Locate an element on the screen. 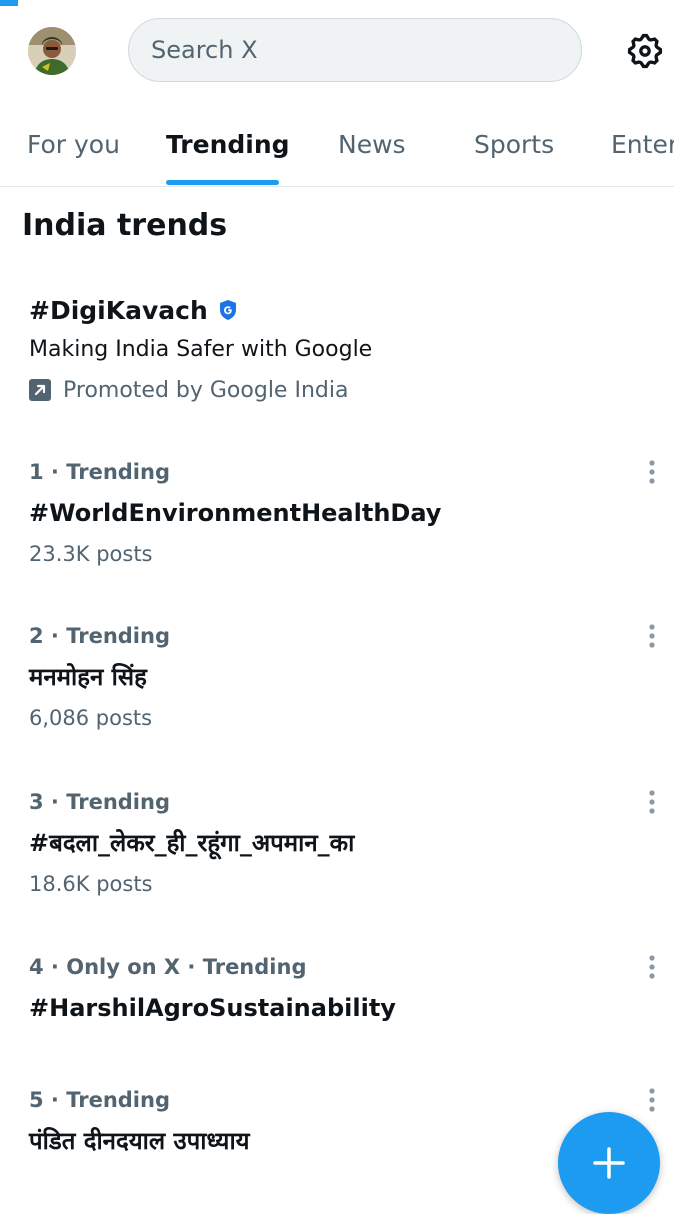 This screenshot has height=1214, width=674. trend-meta: 3 · Trending is located at coordinates (99, 802).